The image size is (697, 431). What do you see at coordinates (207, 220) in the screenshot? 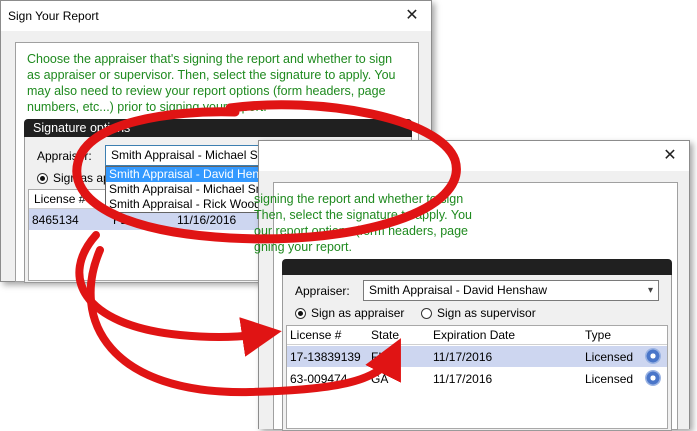
I see `expiration-cell: 11/16/2016` at bounding box center [207, 220].